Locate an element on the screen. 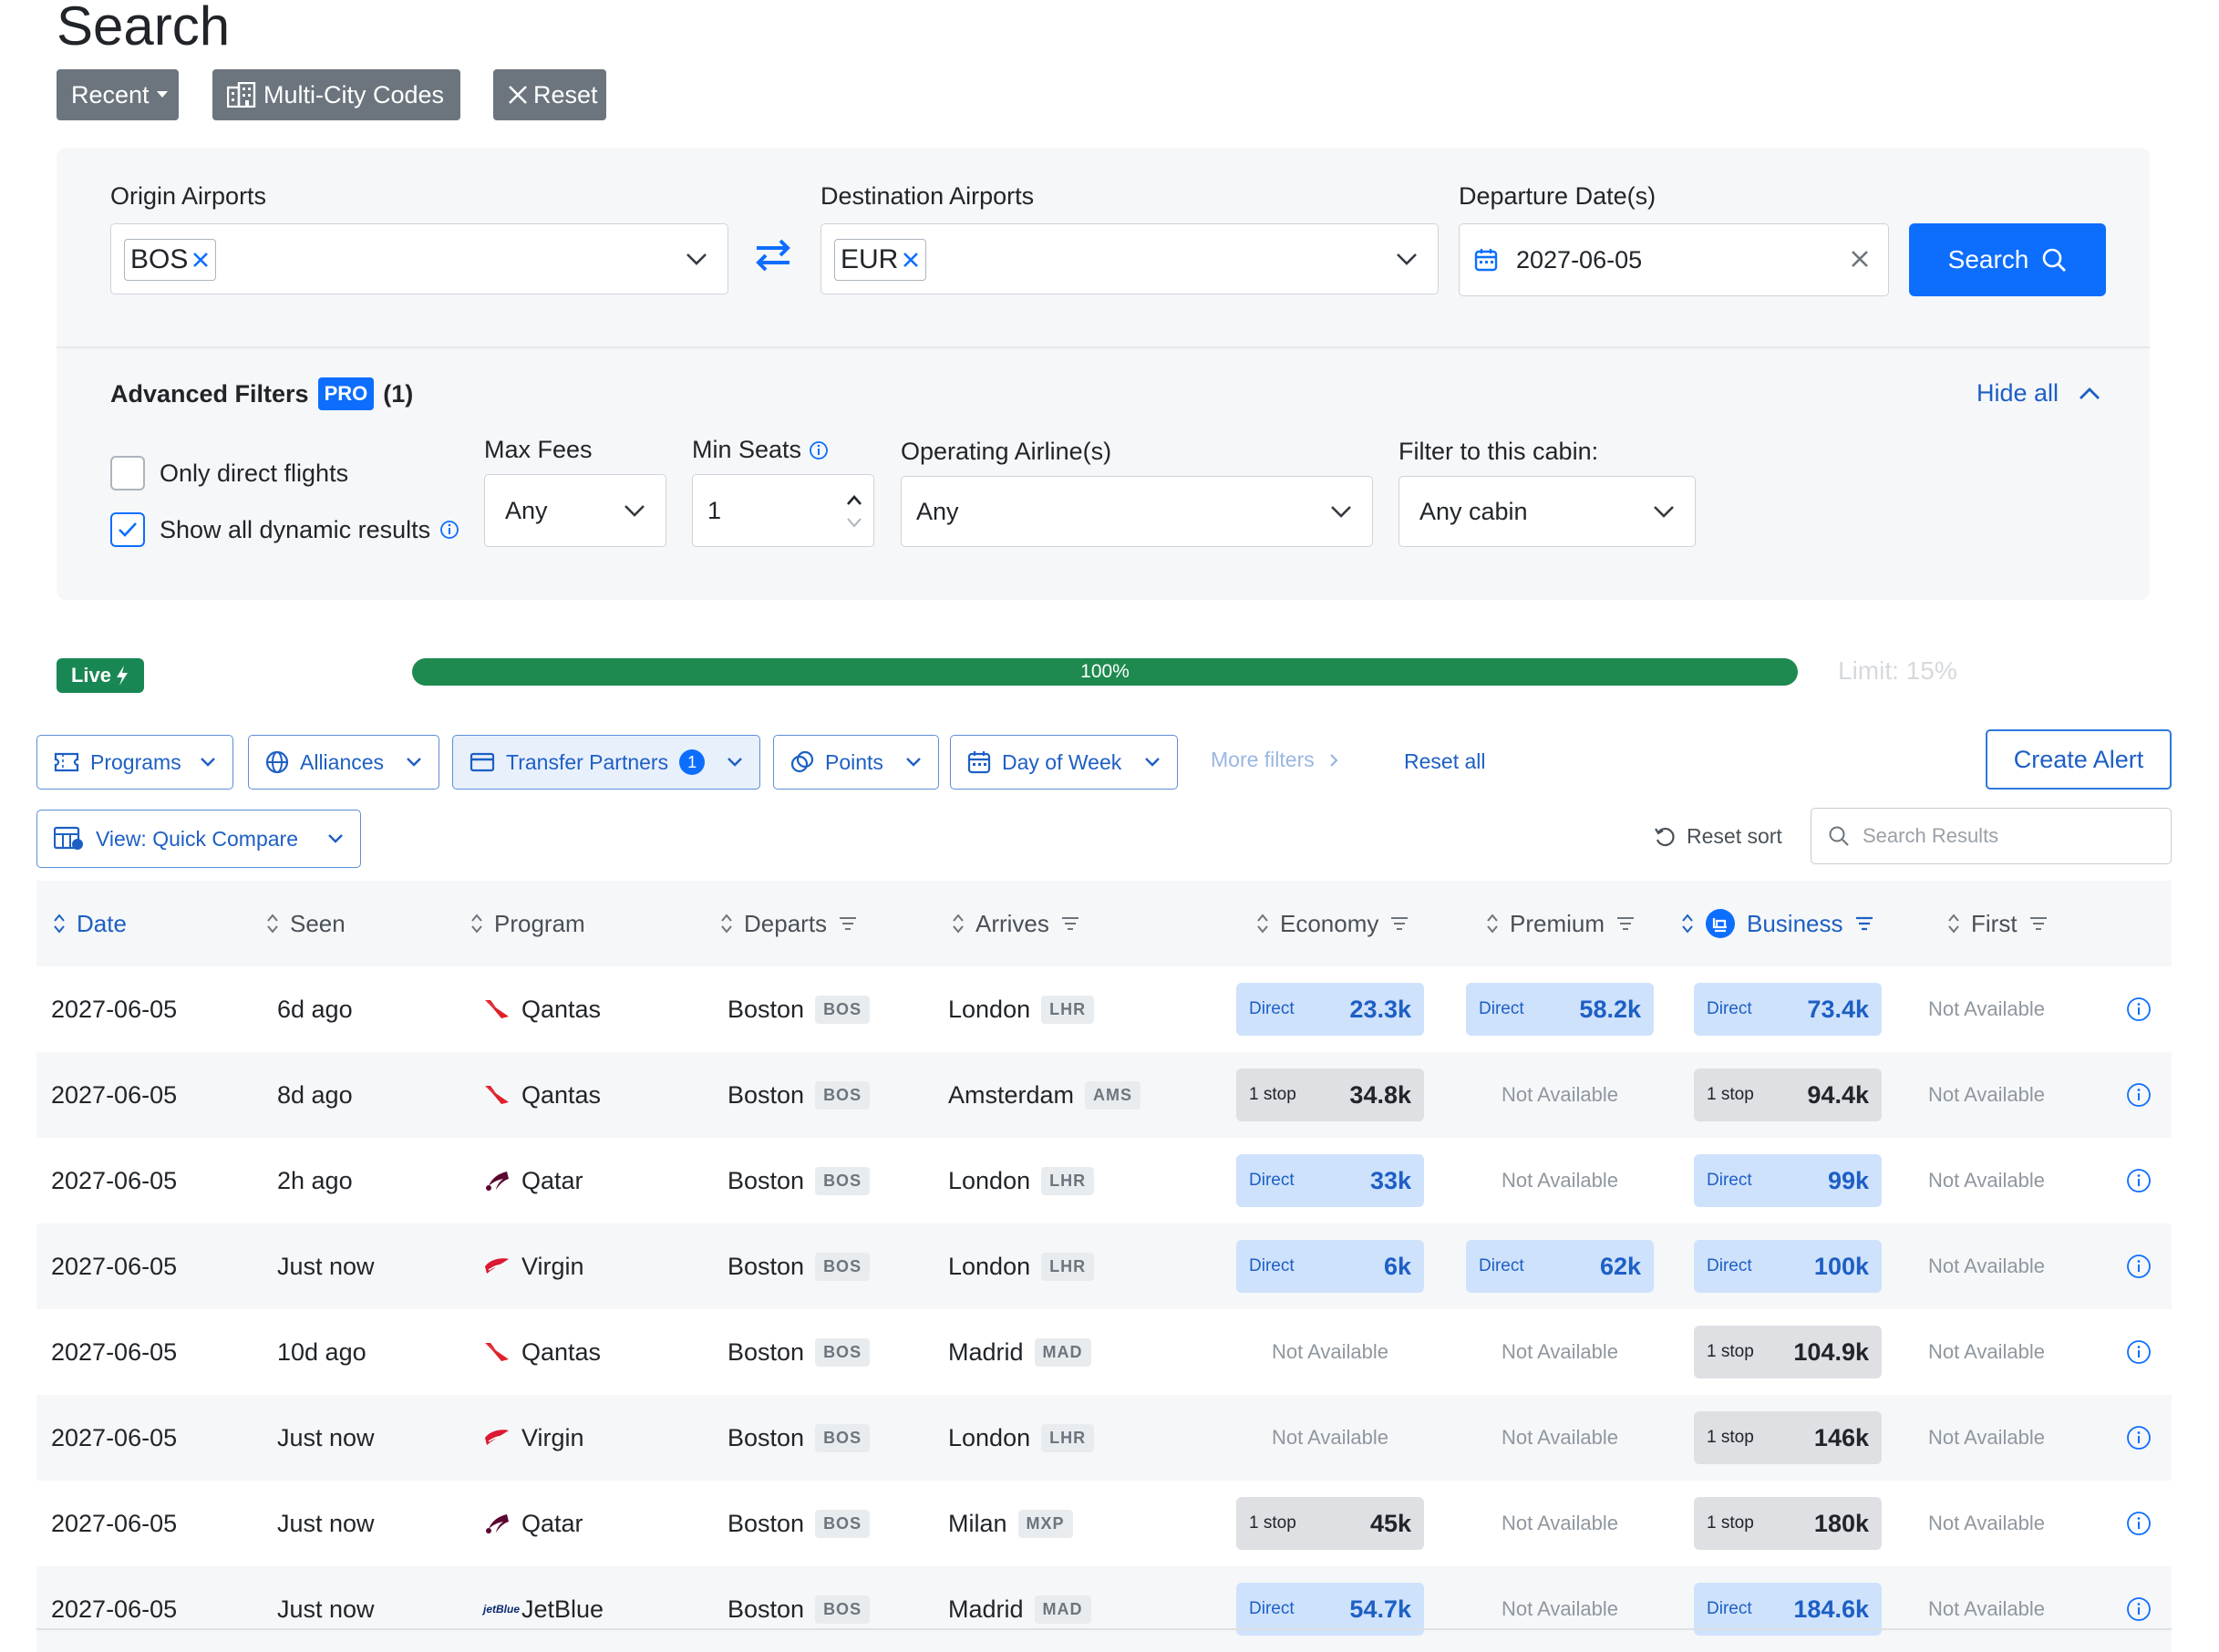 The width and height of the screenshot is (2219, 1652). day-of-week-filter: Day of Week is located at coordinates (1064, 762).